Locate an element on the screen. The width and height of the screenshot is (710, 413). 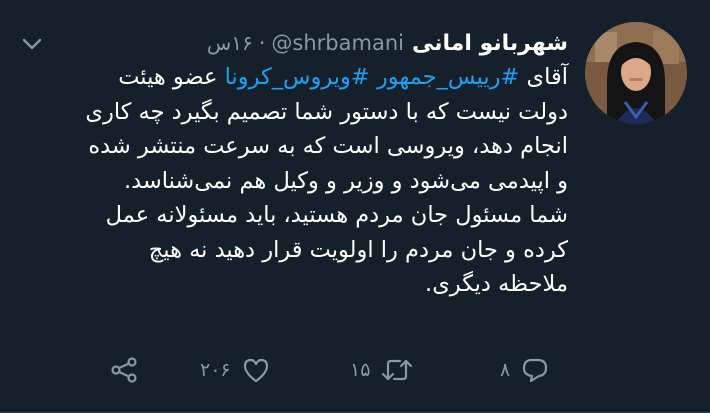
text-fragment: عضو هیئت is located at coordinates (171, 77).